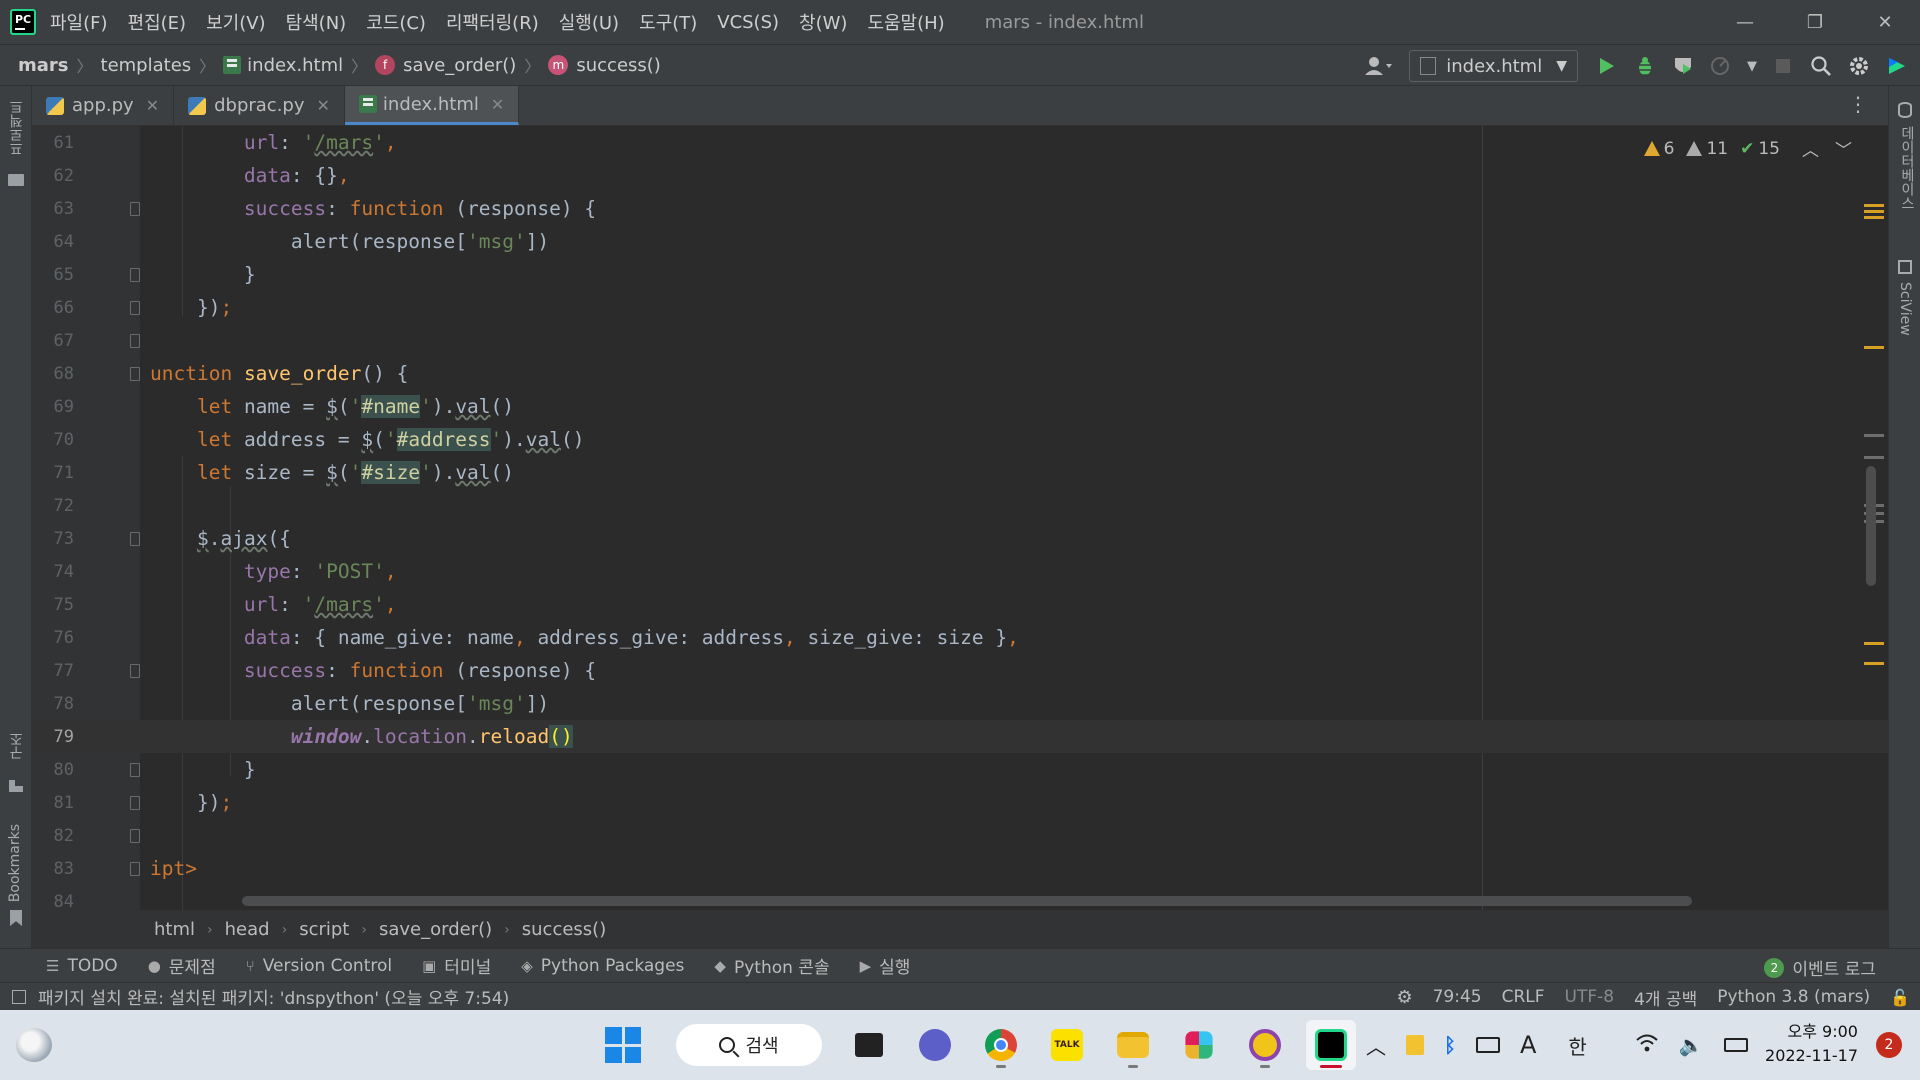 The width and height of the screenshot is (1920, 1080). Describe the element at coordinates (1488, 1045) in the screenshot. I see `keyboard-icon` at that location.